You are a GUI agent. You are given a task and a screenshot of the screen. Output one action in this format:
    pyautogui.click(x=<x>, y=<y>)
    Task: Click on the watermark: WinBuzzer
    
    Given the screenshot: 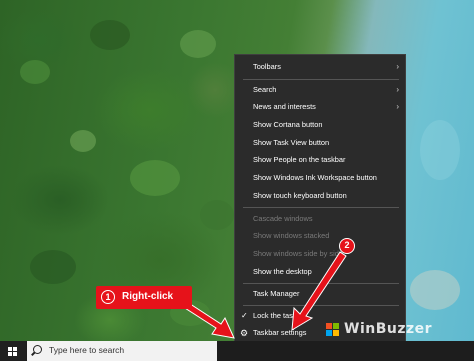 What is the action you would take?
    pyautogui.click(x=400, y=330)
    